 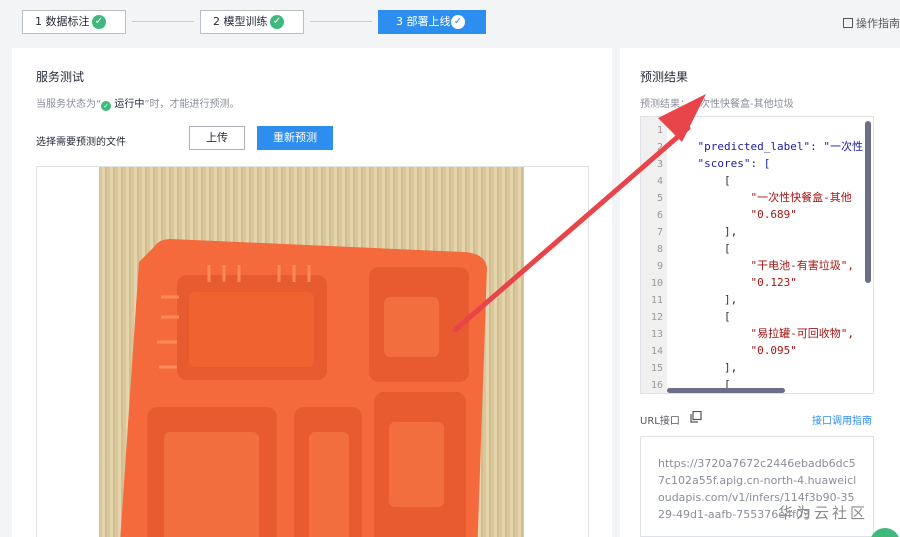 What do you see at coordinates (757, 248) in the screenshot?
I see `code-line: 8 [` at bounding box center [757, 248].